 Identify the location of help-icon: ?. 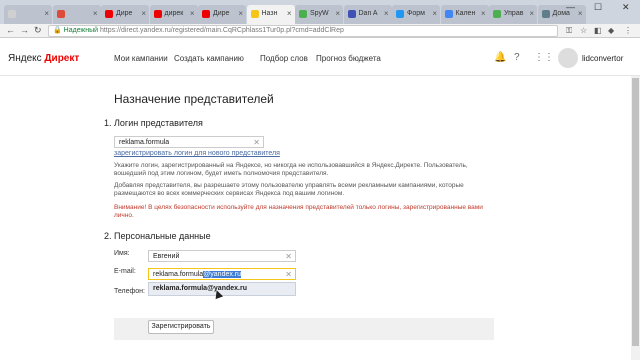
(517, 57).